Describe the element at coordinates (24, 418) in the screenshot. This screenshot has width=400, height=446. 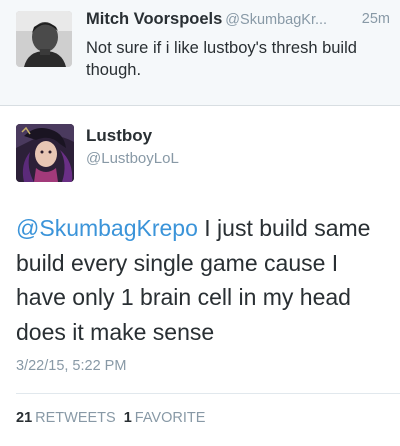
I see `retweets-count: 21` at that location.